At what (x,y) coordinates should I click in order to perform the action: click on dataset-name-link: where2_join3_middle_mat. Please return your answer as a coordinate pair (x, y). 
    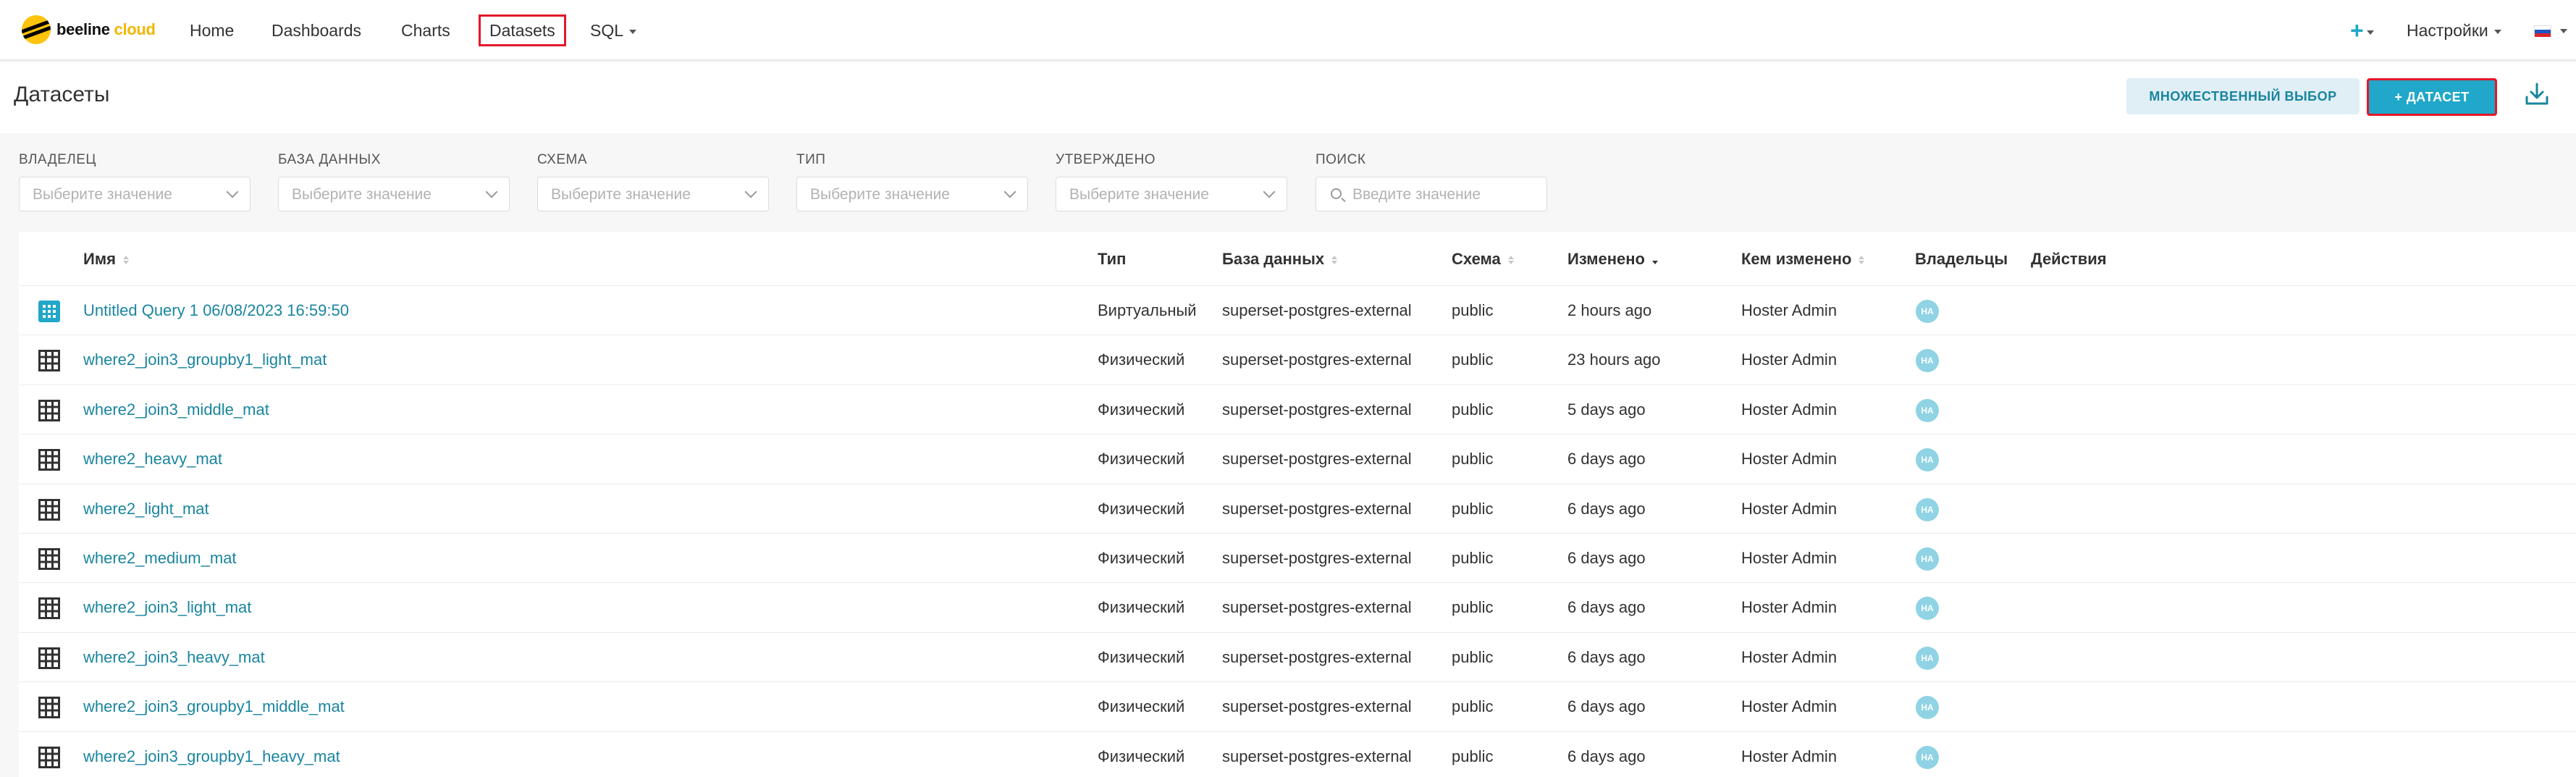
    Looking at the image, I should click on (176, 409).